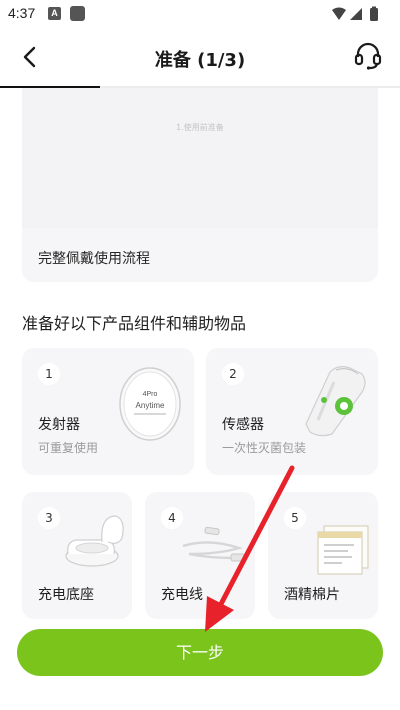 The image size is (400, 710). What do you see at coordinates (49, 518) in the screenshot?
I see `item-number: 3` at bounding box center [49, 518].